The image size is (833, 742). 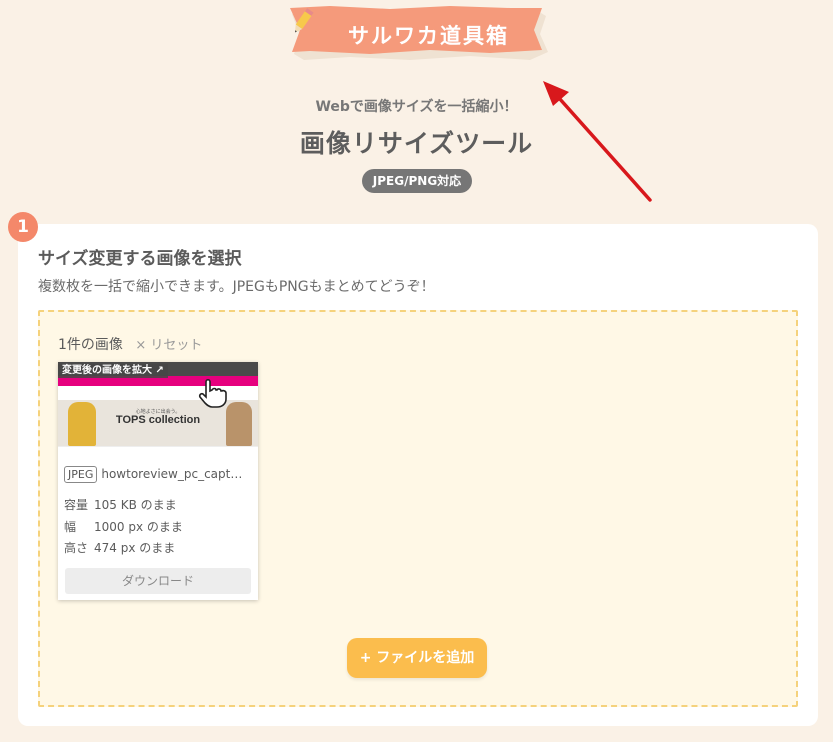 What do you see at coordinates (168, 345) in the screenshot?
I see `reset-link: × リセット` at bounding box center [168, 345].